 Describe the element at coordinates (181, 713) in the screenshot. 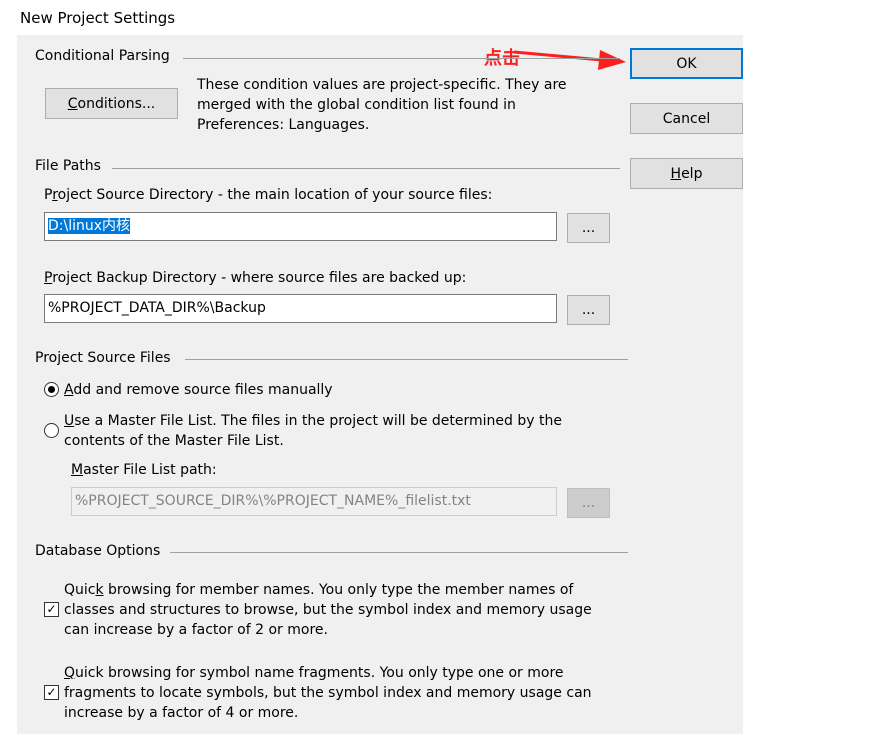

I see `fragment-browse-line3: increase by a factor of 4 or more.` at that location.